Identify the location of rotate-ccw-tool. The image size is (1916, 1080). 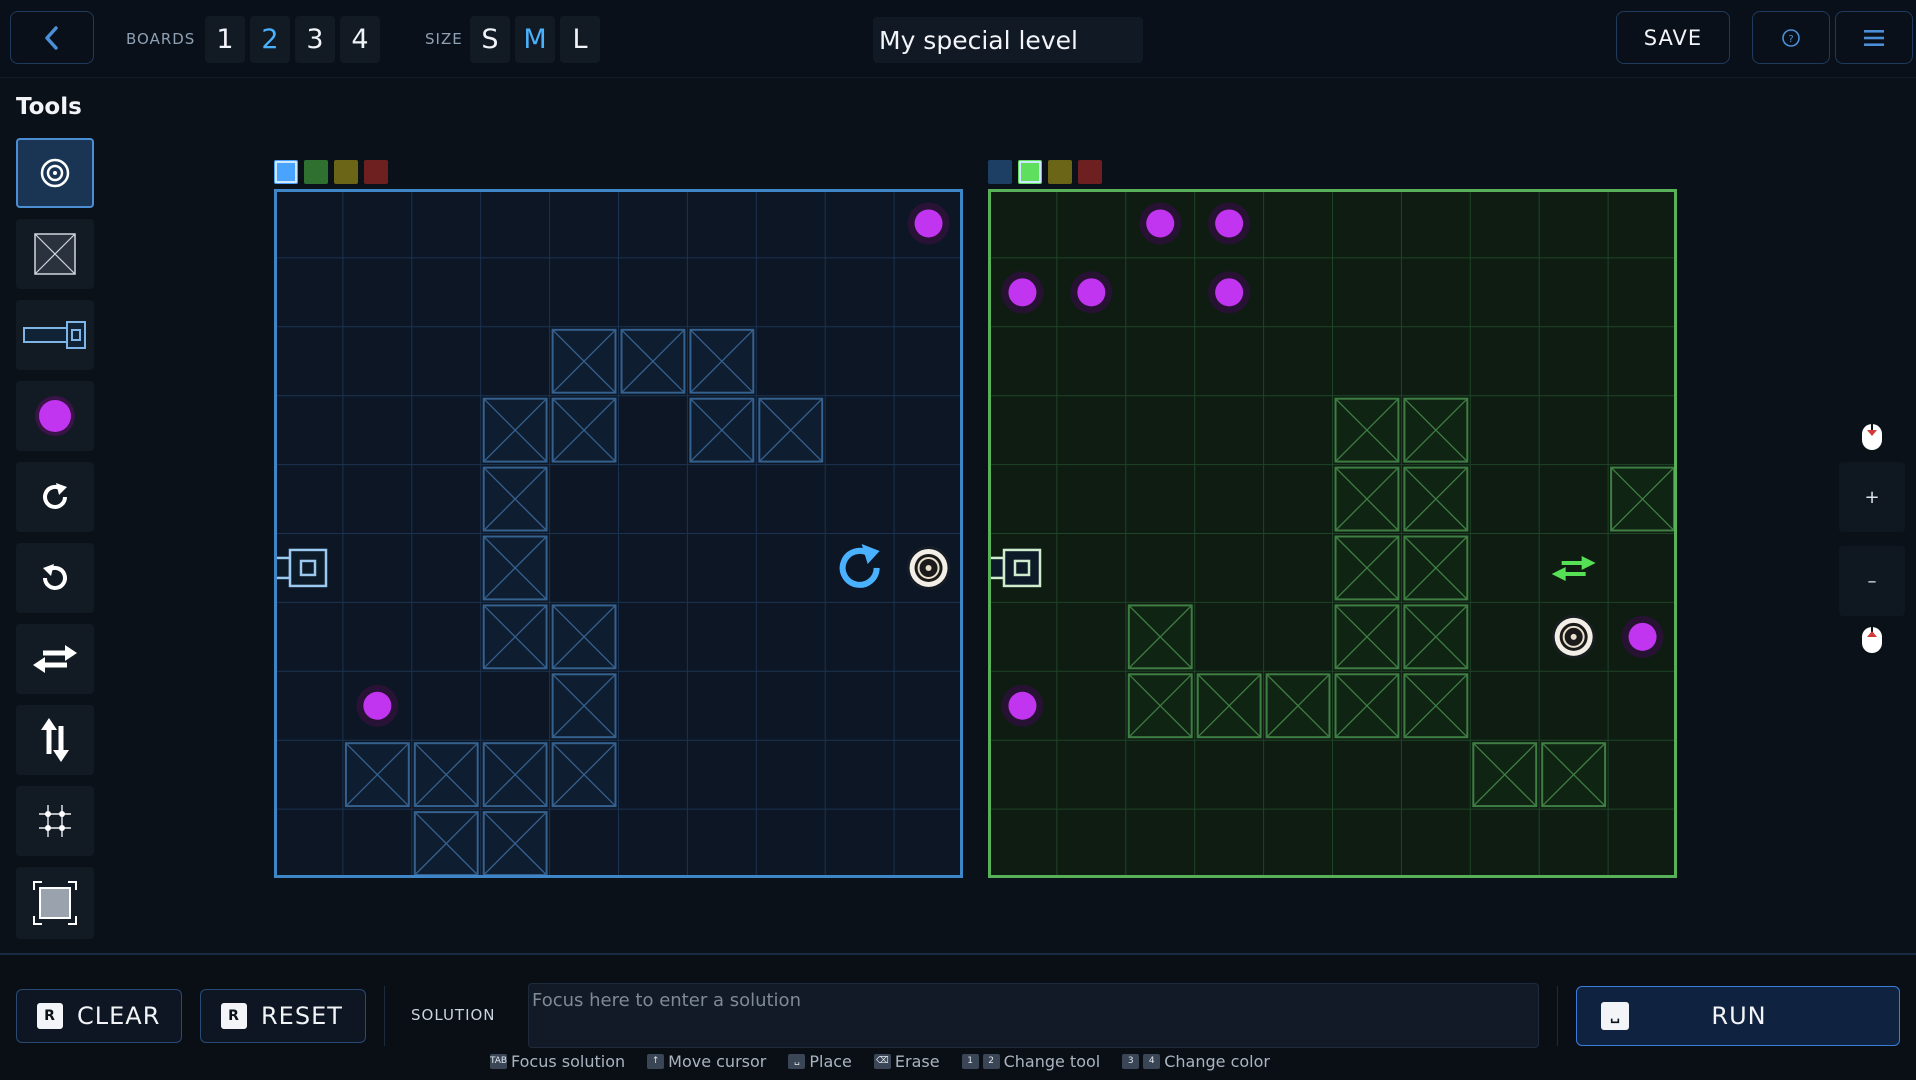
(55, 578).